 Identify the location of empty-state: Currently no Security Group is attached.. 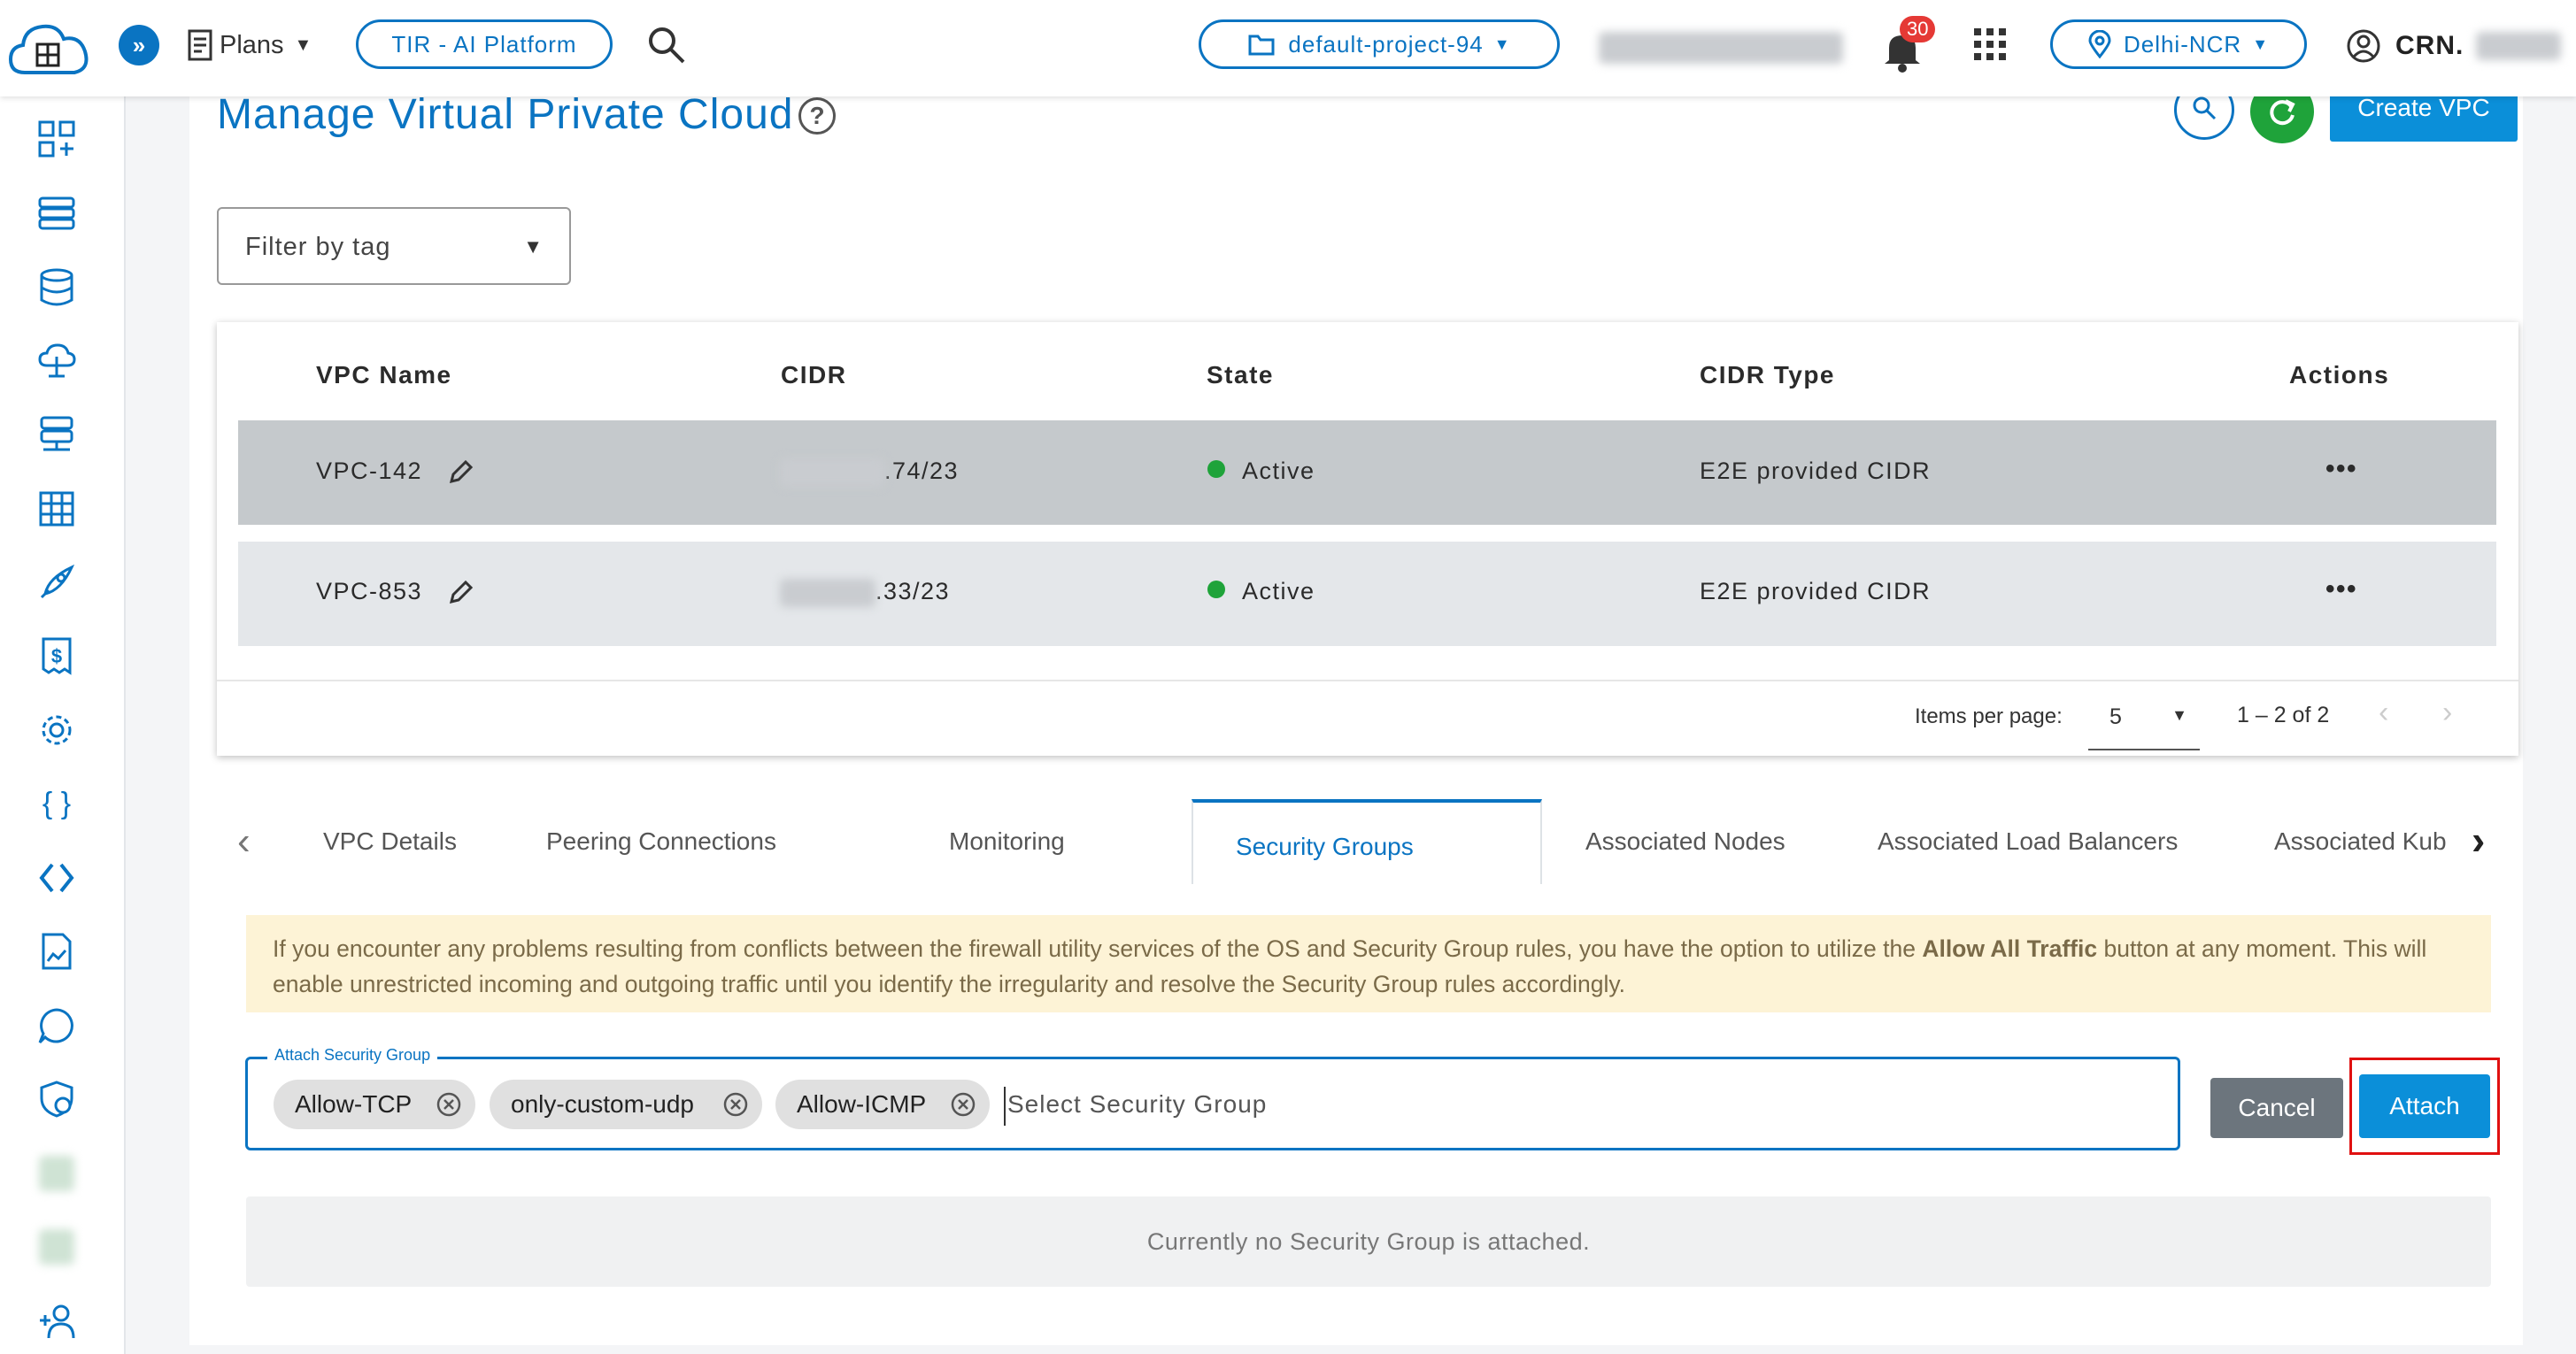
(1368, 1241).